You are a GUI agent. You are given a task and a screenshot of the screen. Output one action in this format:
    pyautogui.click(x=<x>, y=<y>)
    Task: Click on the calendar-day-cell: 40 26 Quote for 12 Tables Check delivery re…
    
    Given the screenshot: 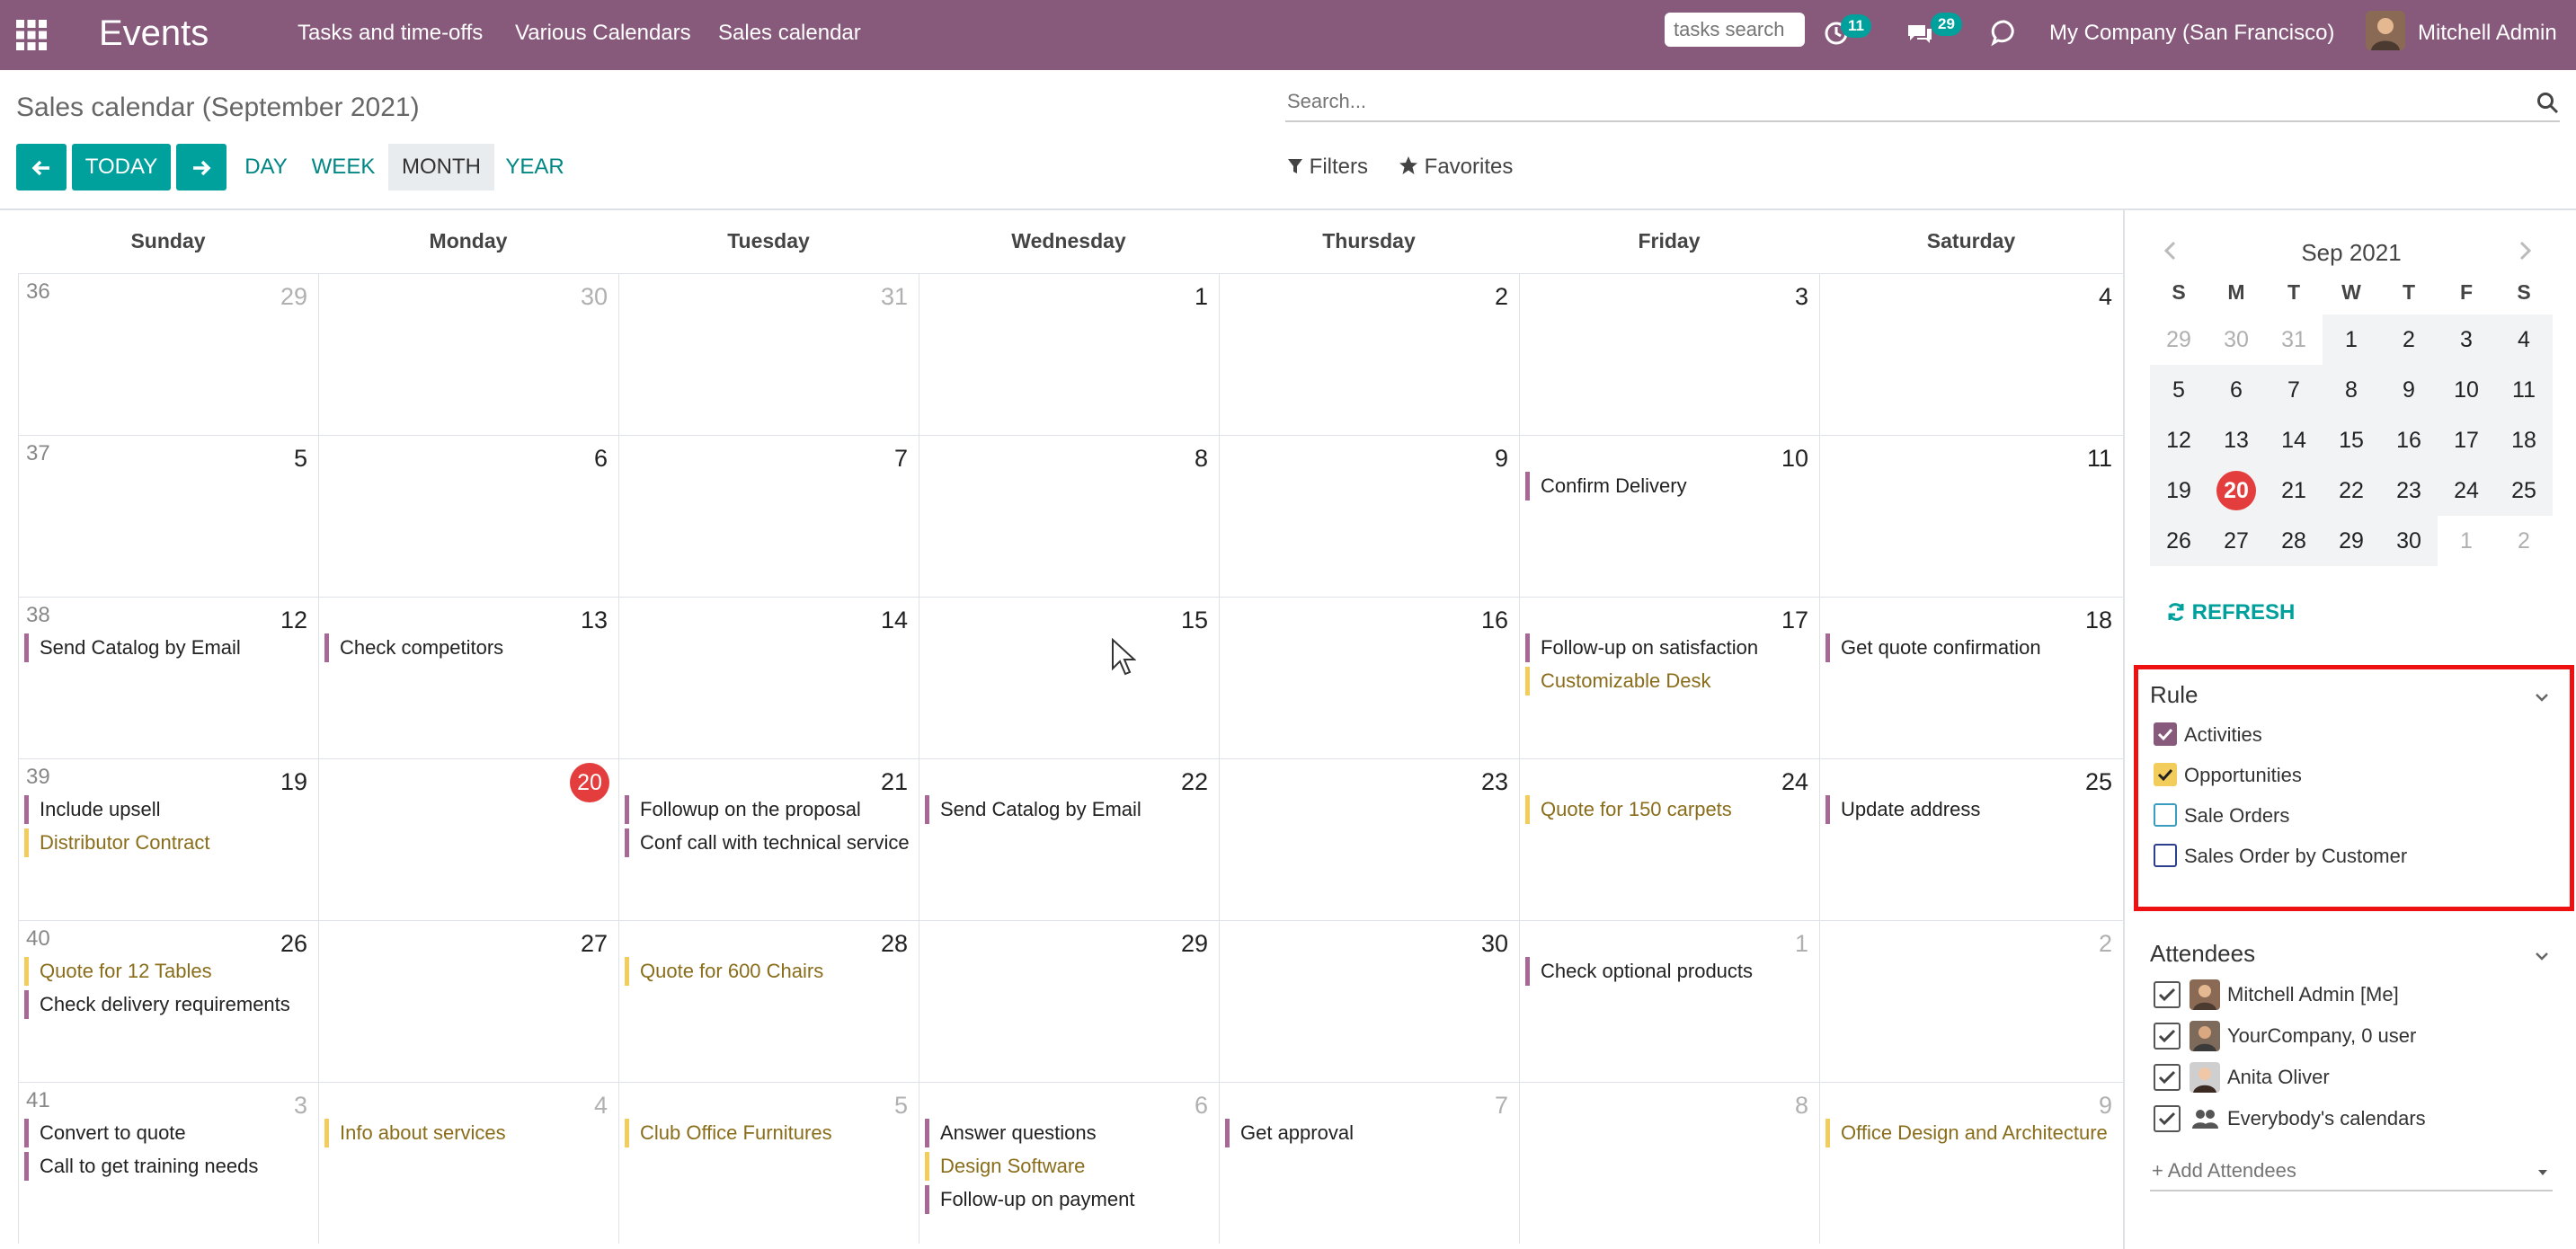 What is the action you would take?
    pyautogui.click(x=168, y=1001)
    